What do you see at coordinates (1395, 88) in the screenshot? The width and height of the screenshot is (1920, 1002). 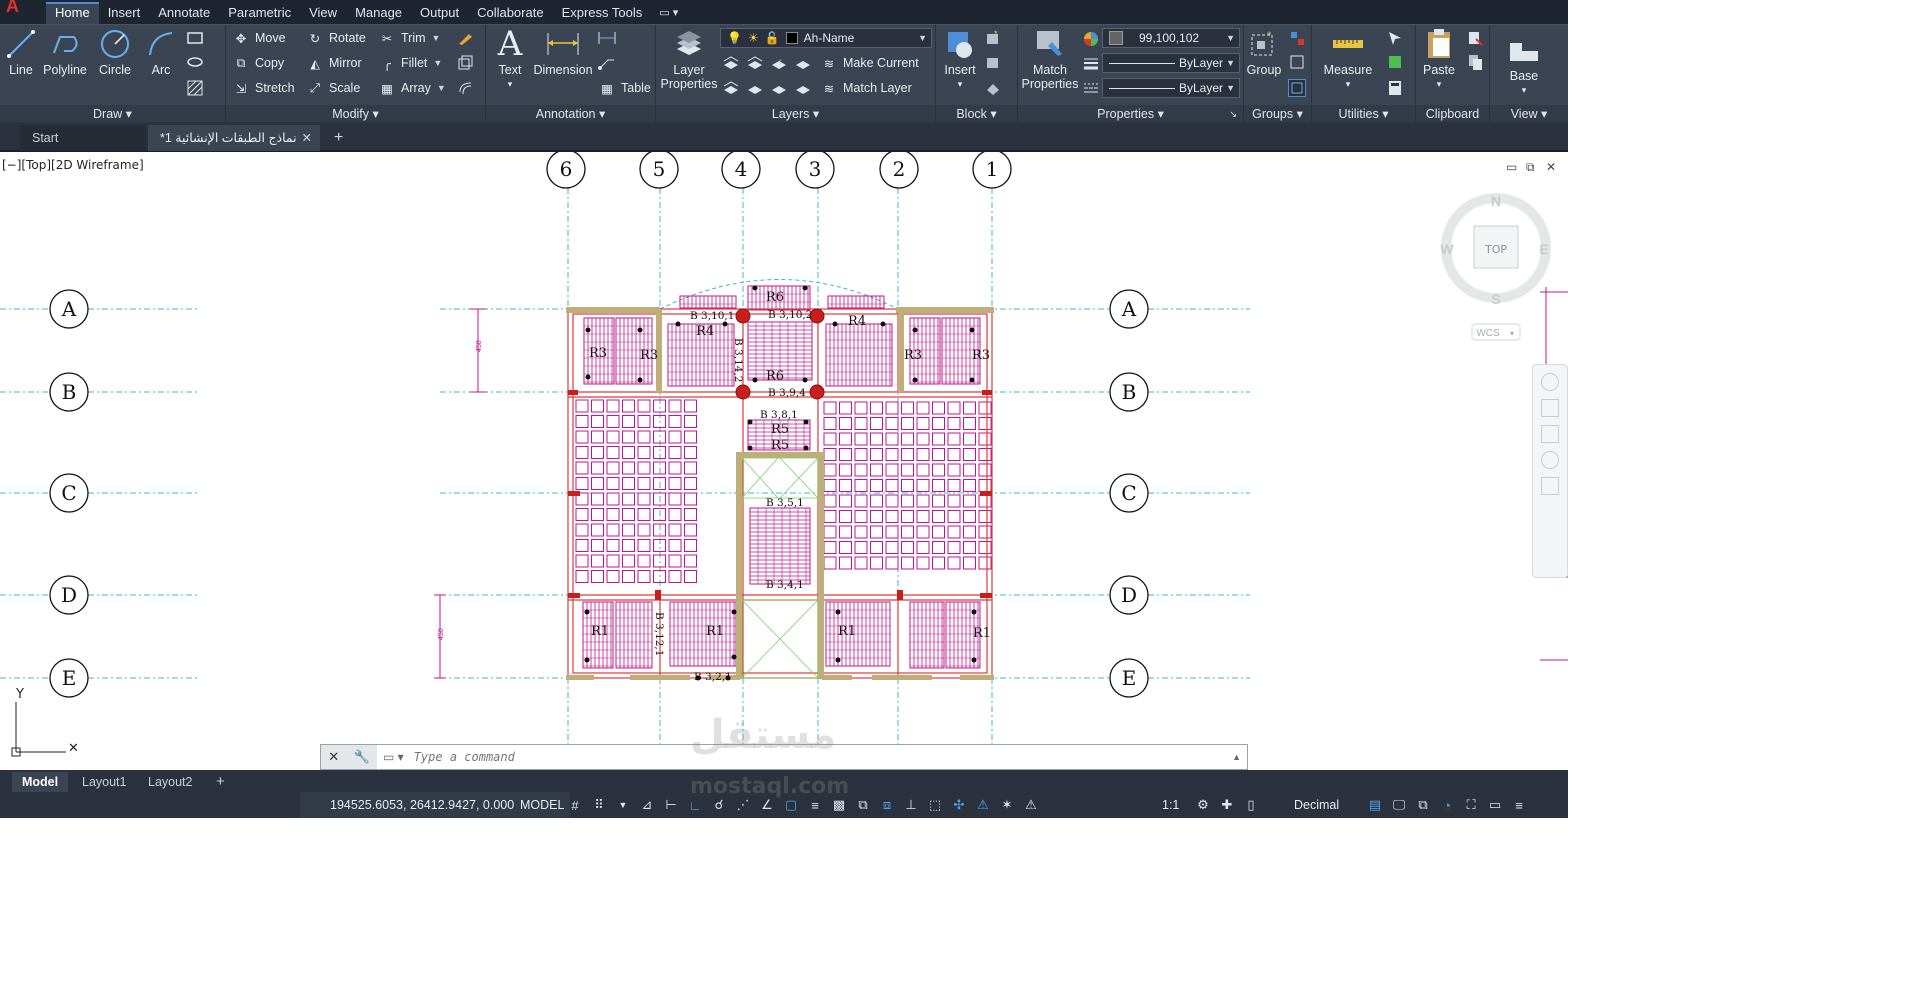 I see `calculator-icon` at bounding box center [1395, 88].